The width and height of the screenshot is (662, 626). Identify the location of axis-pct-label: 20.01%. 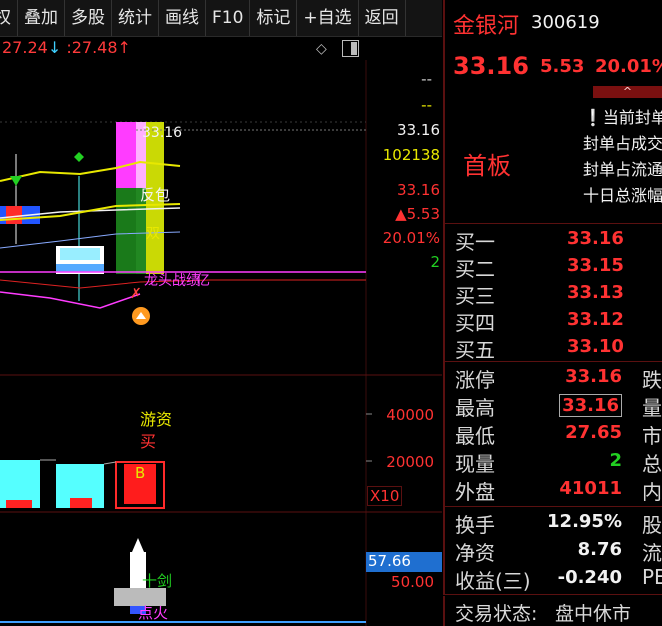
(411, 238).